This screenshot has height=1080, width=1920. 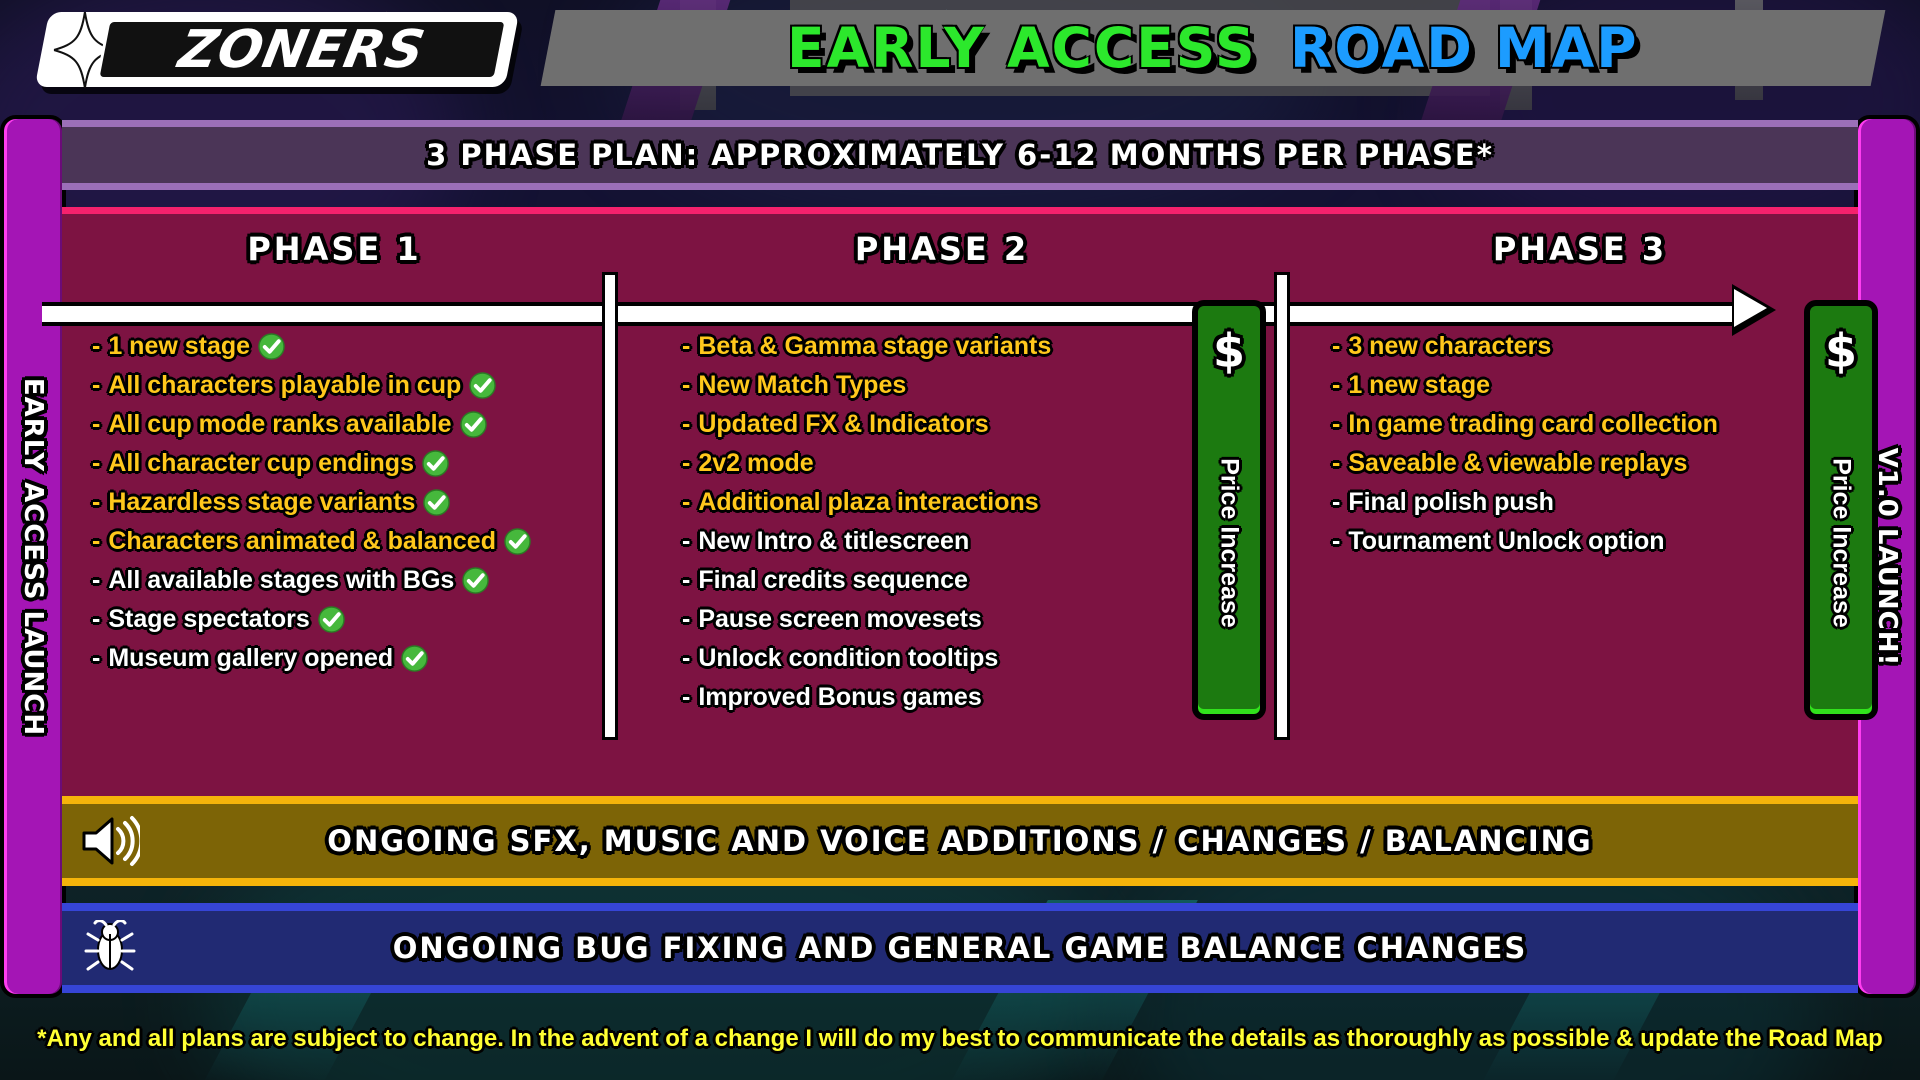 I want to click on phase-2-header: PHASE 2, so click(x=942, y=249).